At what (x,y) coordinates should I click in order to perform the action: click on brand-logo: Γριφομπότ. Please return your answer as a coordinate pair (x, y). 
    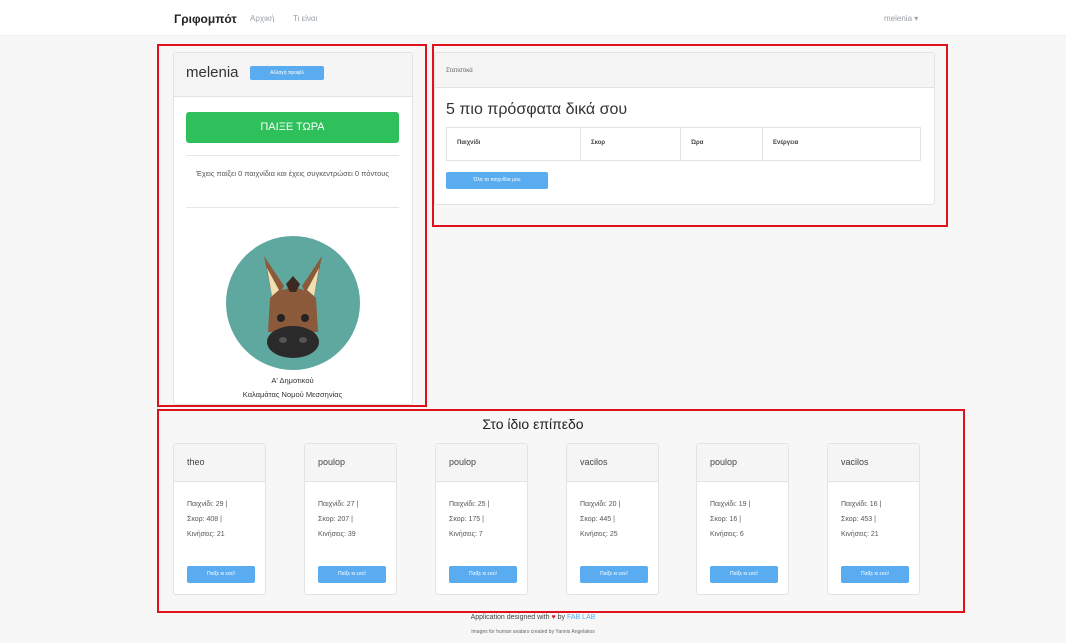
    Looking at the image, I should click on (205, 19).